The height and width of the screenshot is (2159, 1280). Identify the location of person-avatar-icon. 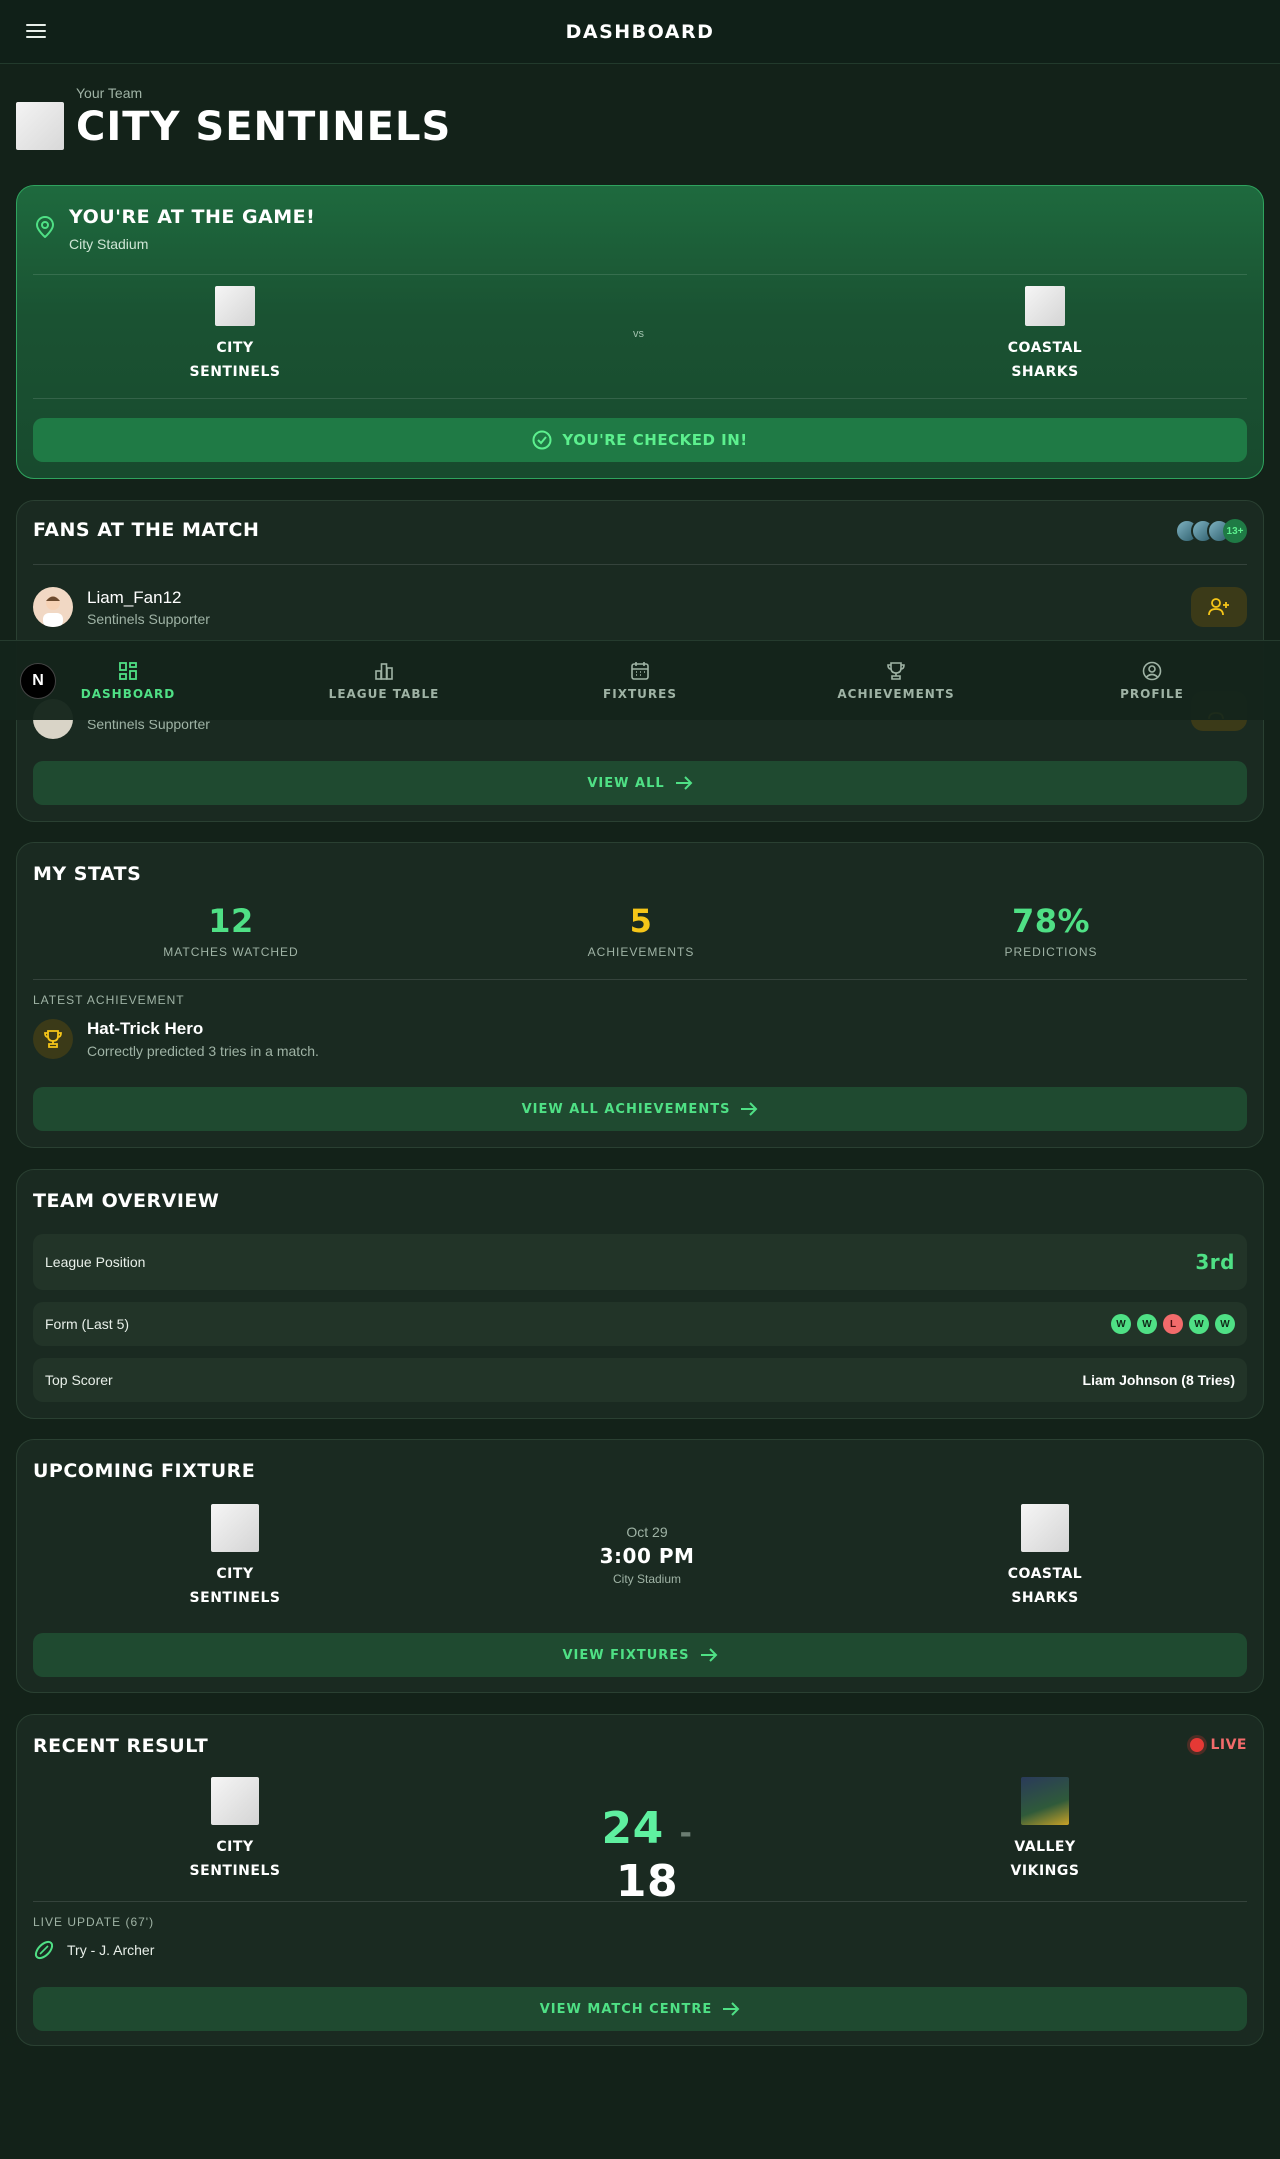
(53, 611).